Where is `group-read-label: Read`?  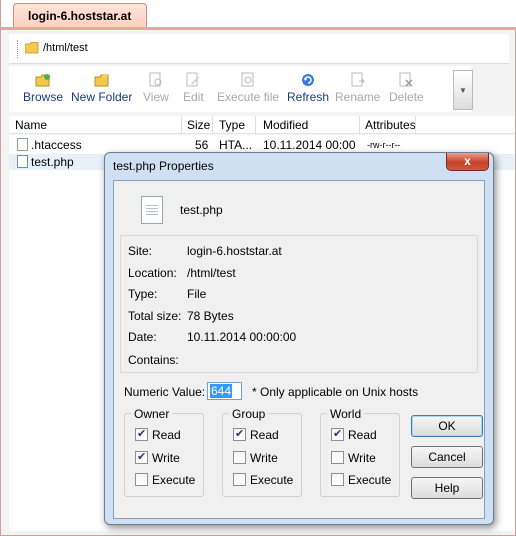 group-read-label: Read is located at coordinates (264, 435).